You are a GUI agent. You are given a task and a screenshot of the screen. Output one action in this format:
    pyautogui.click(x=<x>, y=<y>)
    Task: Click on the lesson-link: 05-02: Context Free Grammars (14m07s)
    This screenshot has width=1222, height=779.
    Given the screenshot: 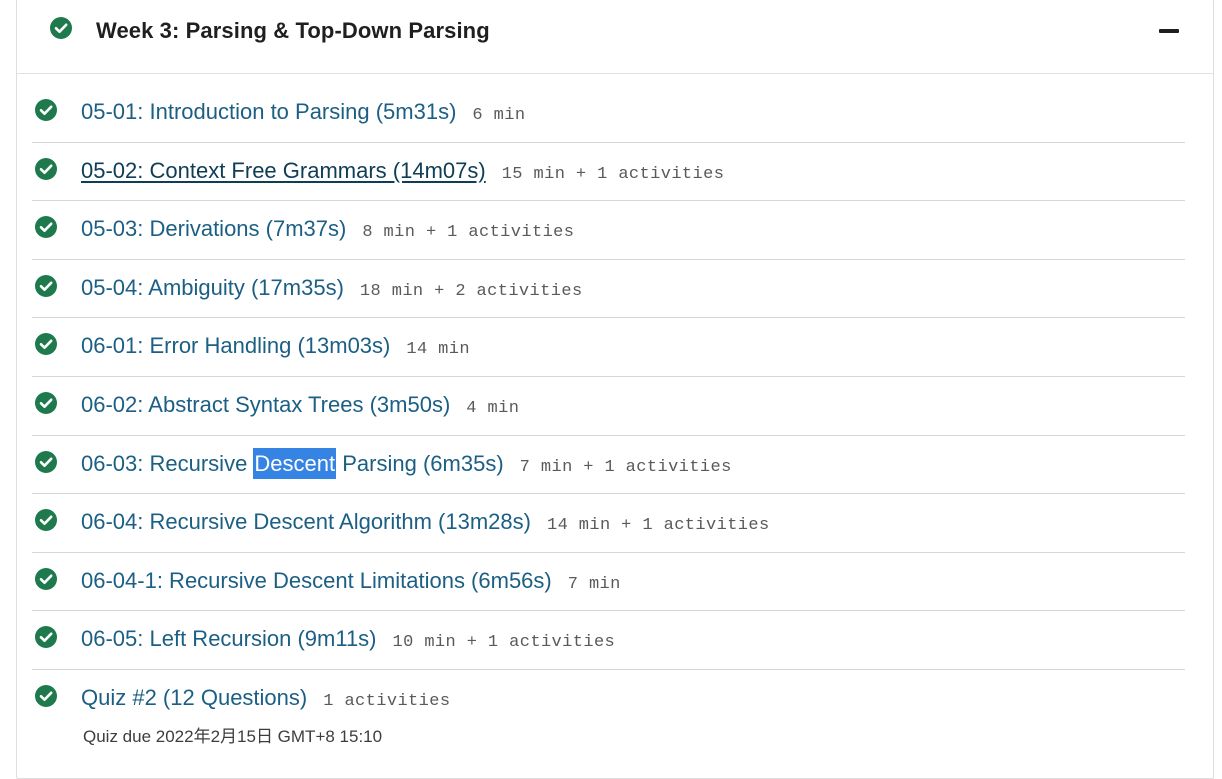 What is the action you would take?
    pyautogui.click(x=283, y=170)
    